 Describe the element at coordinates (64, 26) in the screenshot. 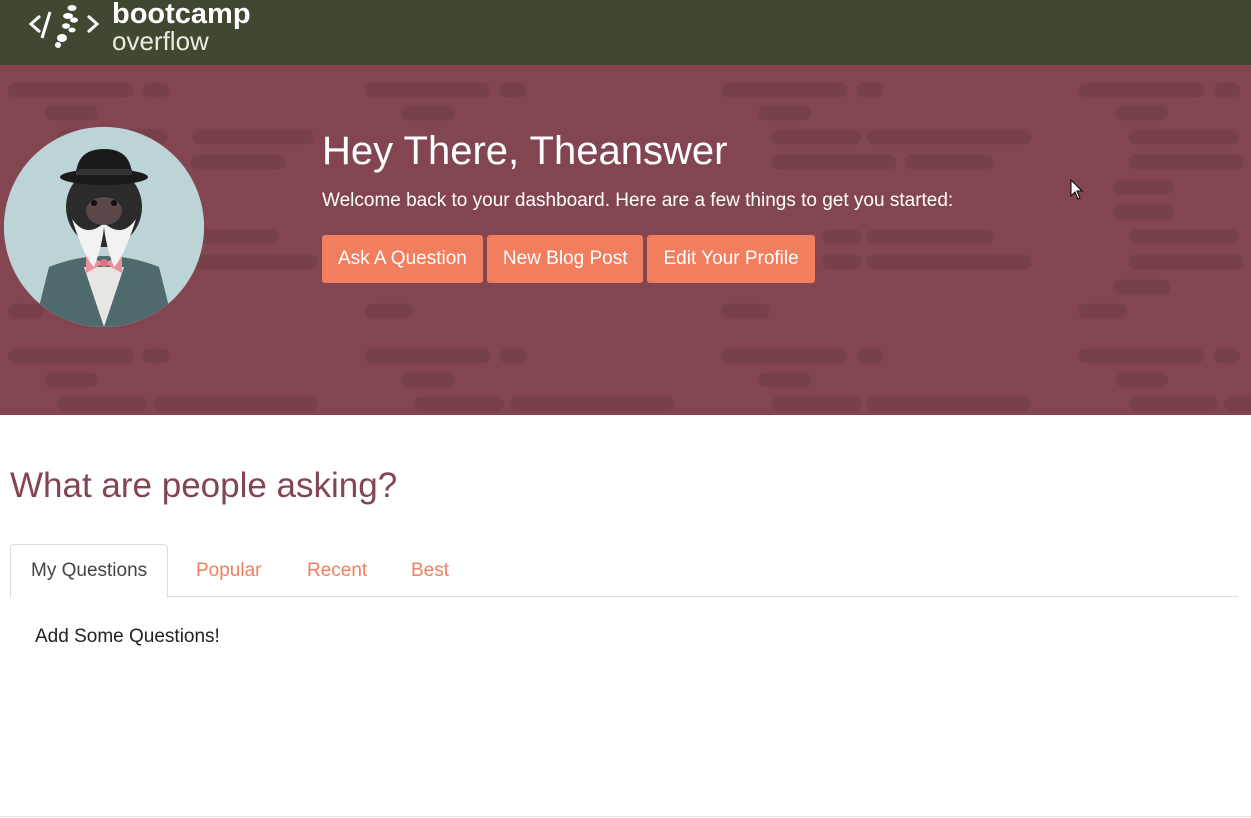

I see `code-boot-icon` at that location.